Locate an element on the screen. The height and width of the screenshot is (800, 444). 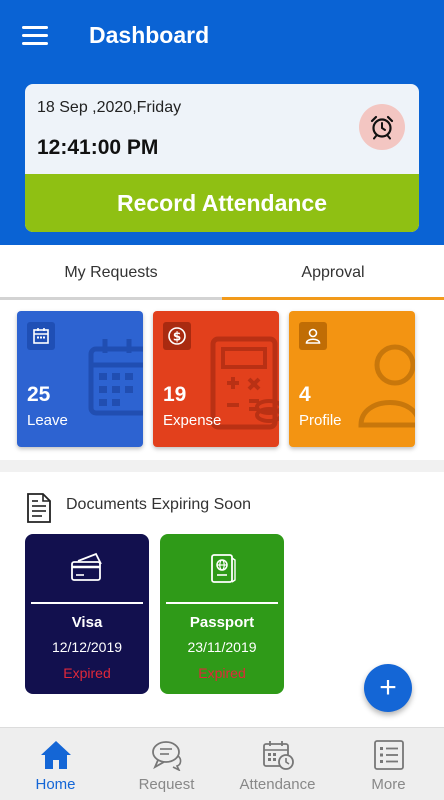
home-icon is located at coordinates (55, 755).